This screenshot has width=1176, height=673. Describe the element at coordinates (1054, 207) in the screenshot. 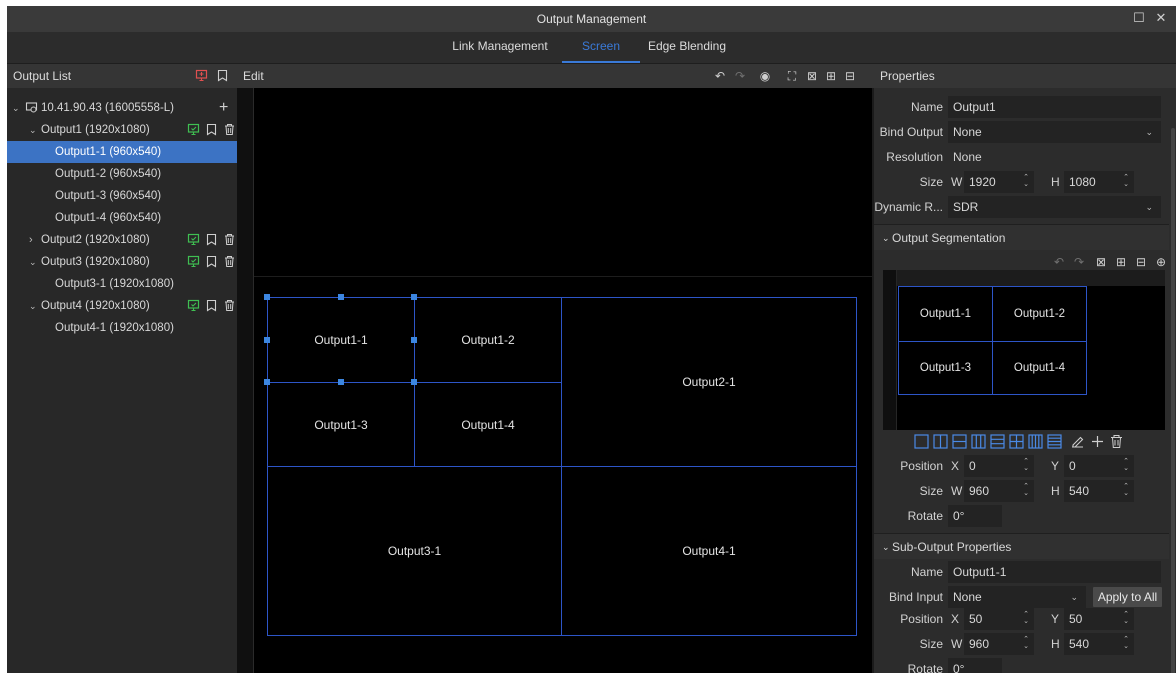

I see `dynamic-range-select: SDR ⌄` at that location.